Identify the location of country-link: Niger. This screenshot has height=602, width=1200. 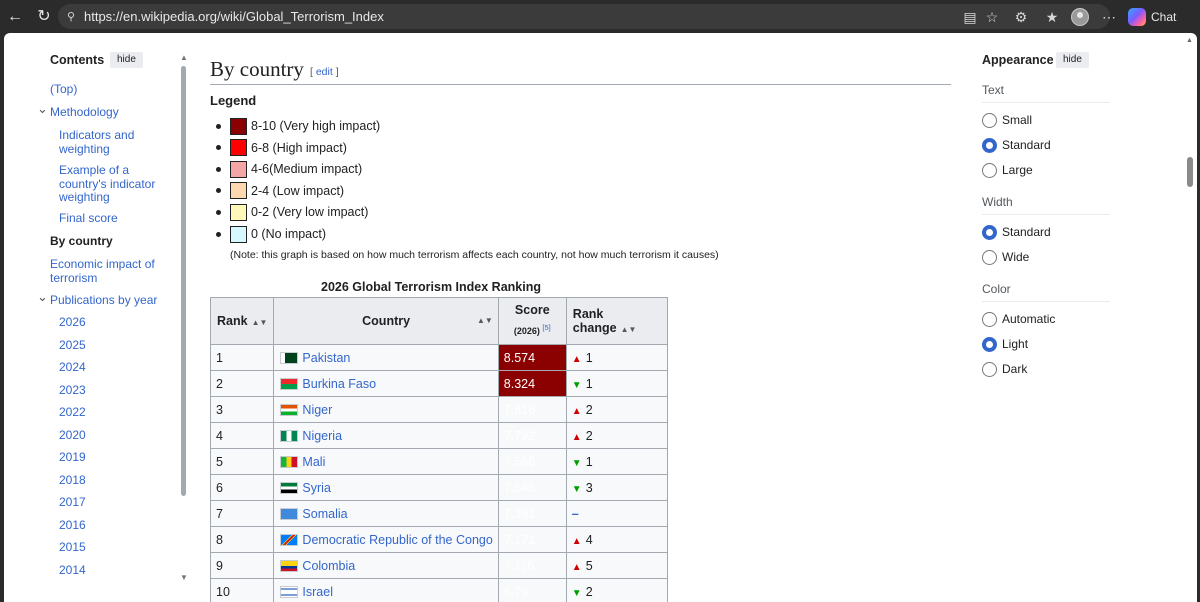
(317, 410).